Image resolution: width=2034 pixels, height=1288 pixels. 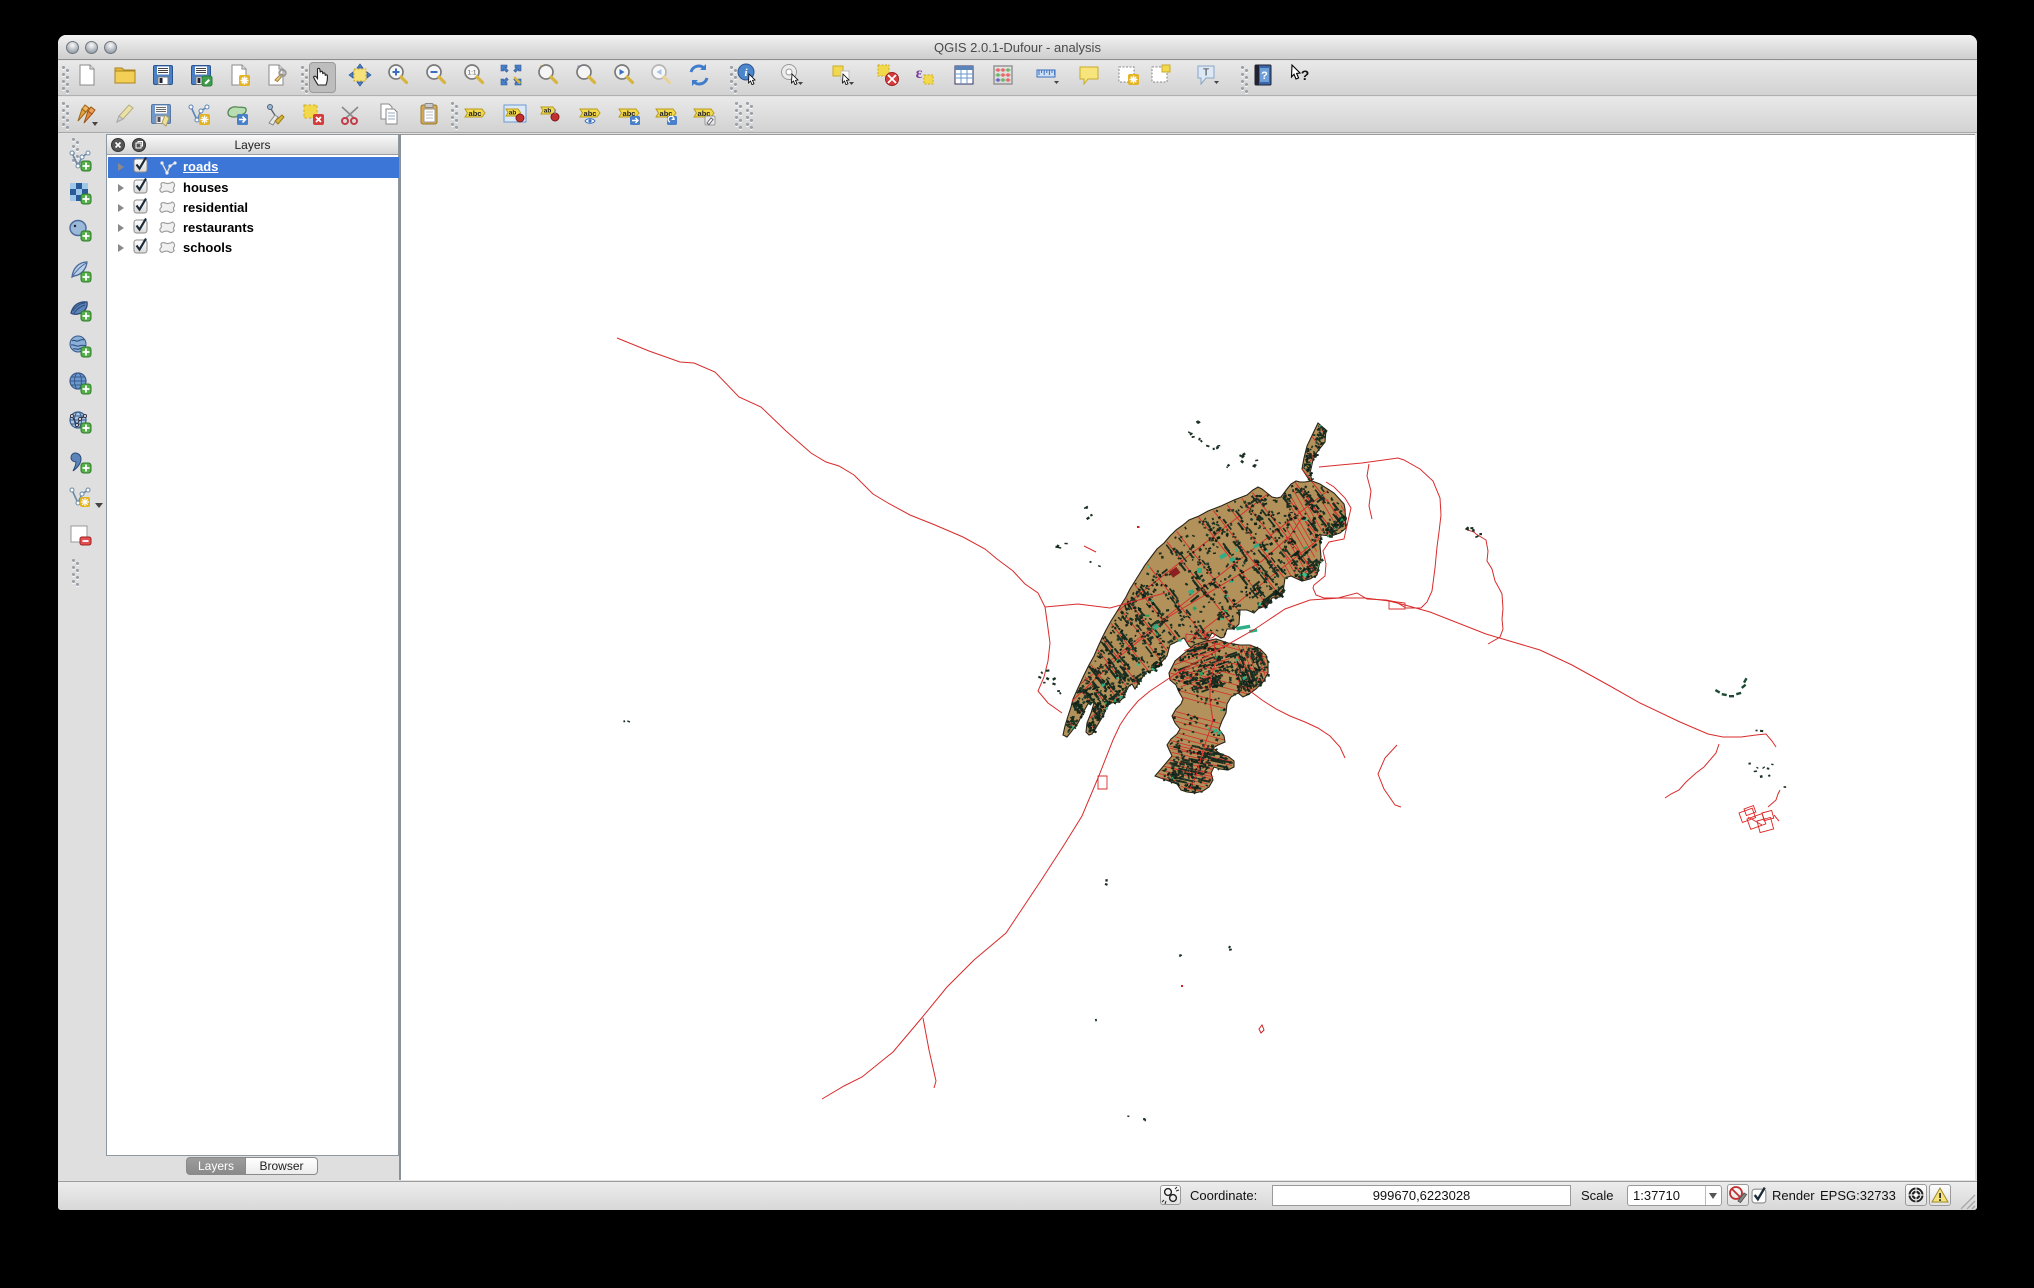 What do you see at coordinates (919, 73) in the screenshot?
I see `svg-text: ε` at bounding box center [919, 73].